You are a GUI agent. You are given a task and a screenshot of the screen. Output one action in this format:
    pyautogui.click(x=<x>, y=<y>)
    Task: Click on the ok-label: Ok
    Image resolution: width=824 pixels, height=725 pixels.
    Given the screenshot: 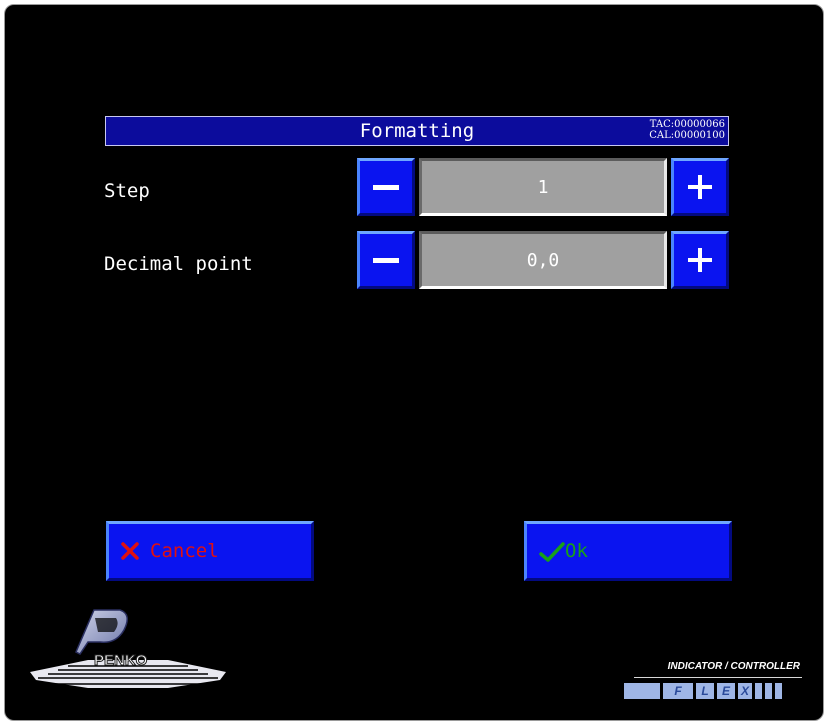 What is the action you would take?
    pyautogui.click(x=576, y=551)
    